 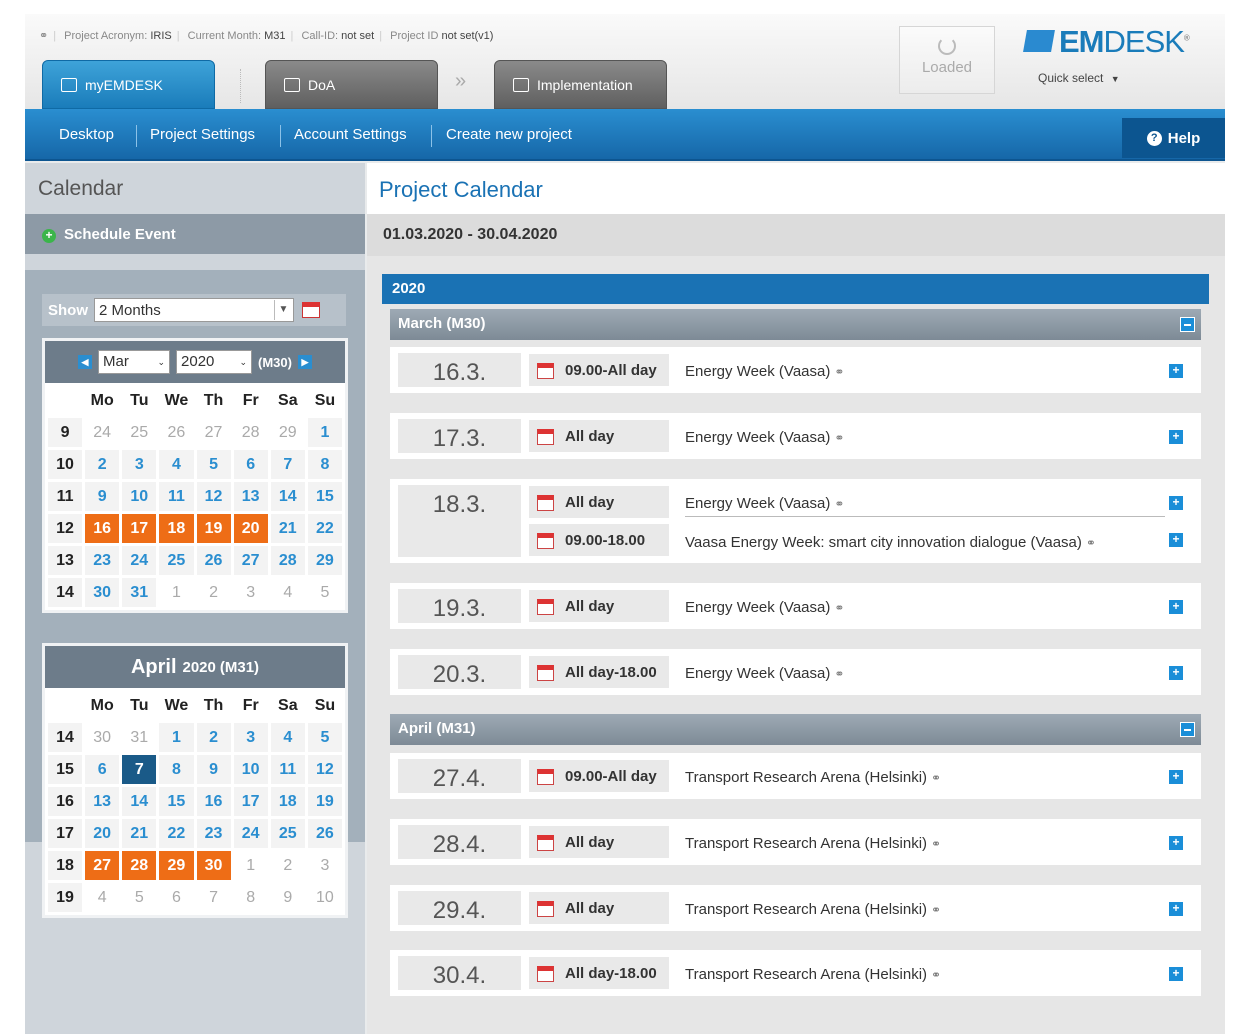 What do you see at coordinates (213, 801) in the screenshot?
I see `day-cell: 16` at bounding box center [213, 801].